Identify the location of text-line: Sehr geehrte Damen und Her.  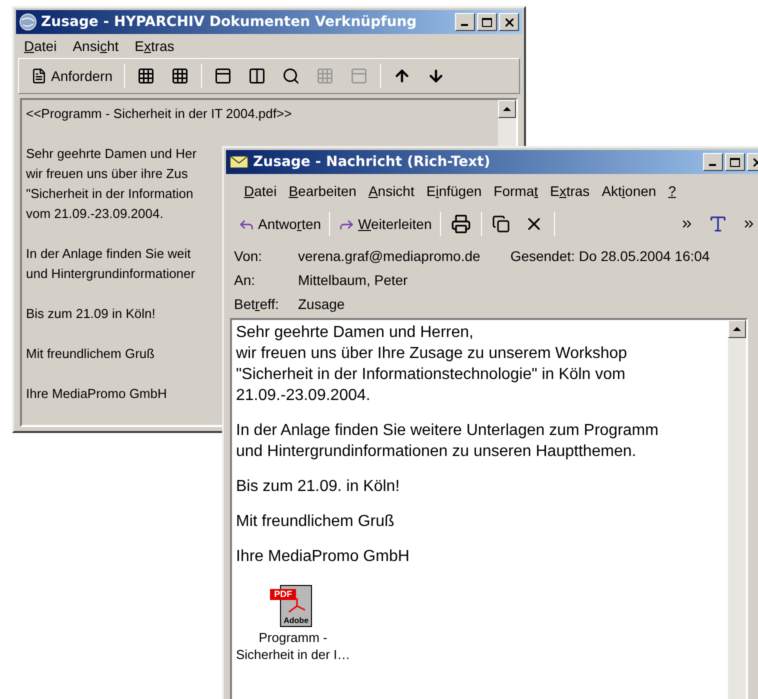
(111, 154).